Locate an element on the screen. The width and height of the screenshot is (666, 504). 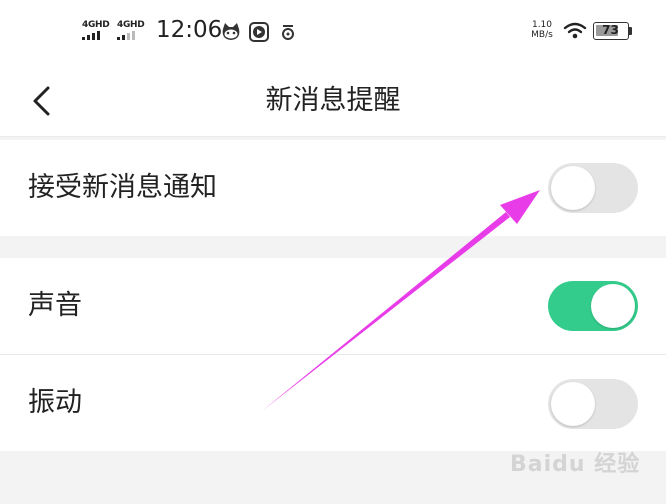
network-speed-unit: MB/s is located at coordinates (542, 35).